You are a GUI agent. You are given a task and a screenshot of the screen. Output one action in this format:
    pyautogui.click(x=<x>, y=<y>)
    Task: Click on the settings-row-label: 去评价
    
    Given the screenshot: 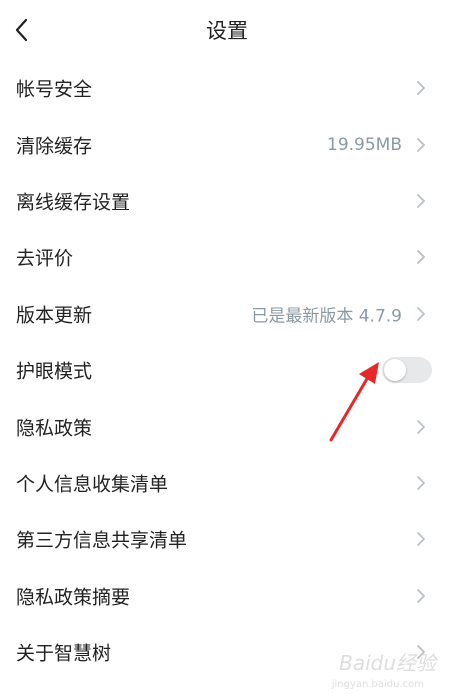 What is the action you would take?
    pyautogui.click(x=45, y=258)
    